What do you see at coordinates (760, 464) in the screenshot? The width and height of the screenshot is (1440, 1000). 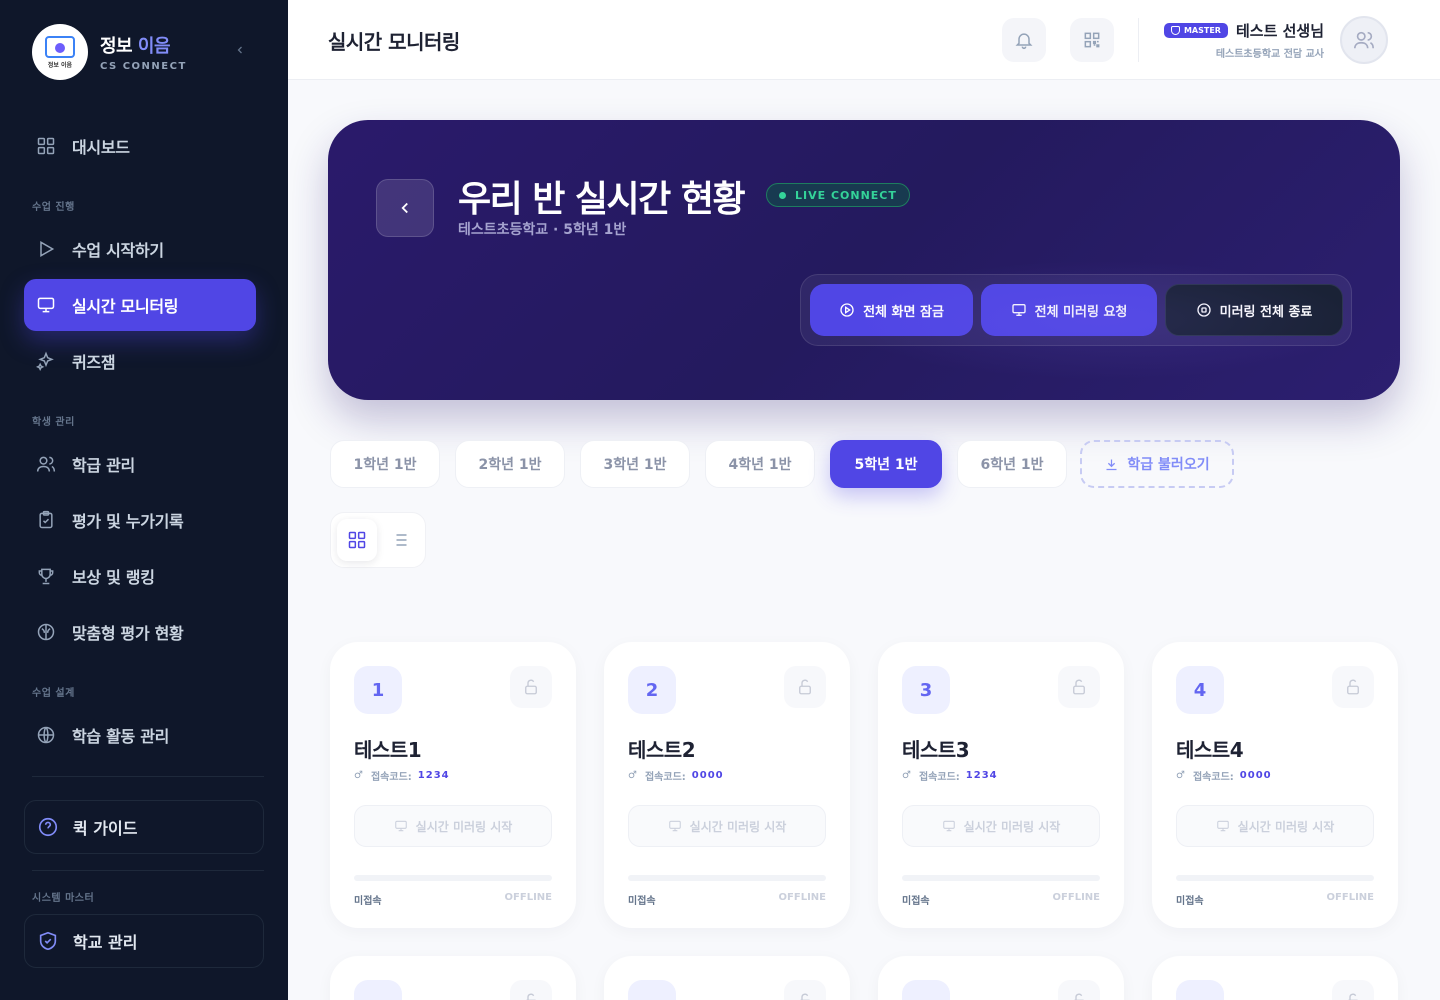 I see `tab-class-4: 4학년 1반` at bounding box center [760, 464].